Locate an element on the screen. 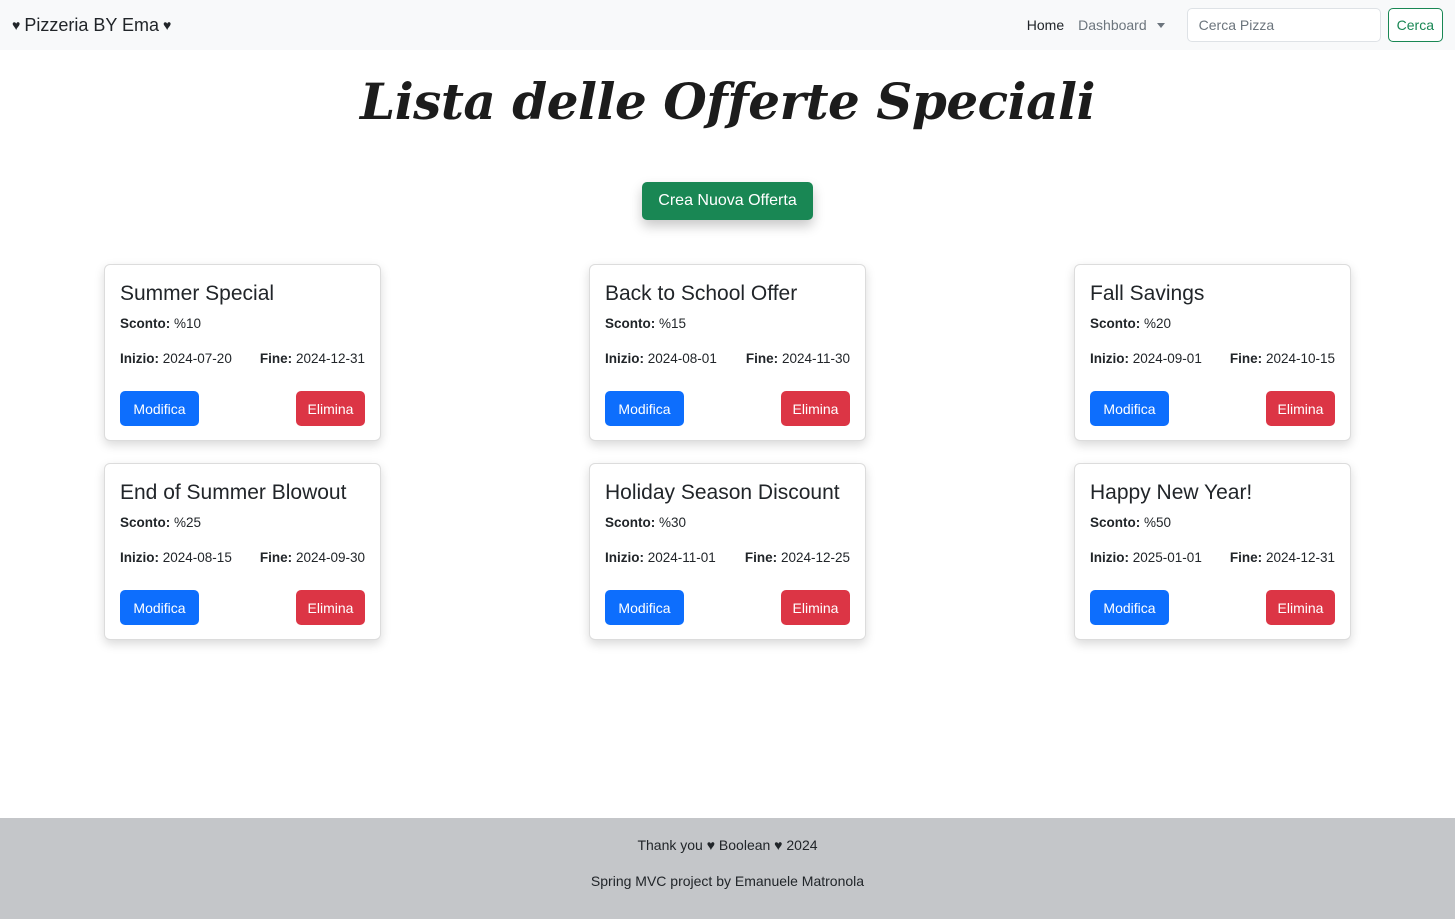  offer-discount: Sconto: %50 is located at coordinates (1212, 522).